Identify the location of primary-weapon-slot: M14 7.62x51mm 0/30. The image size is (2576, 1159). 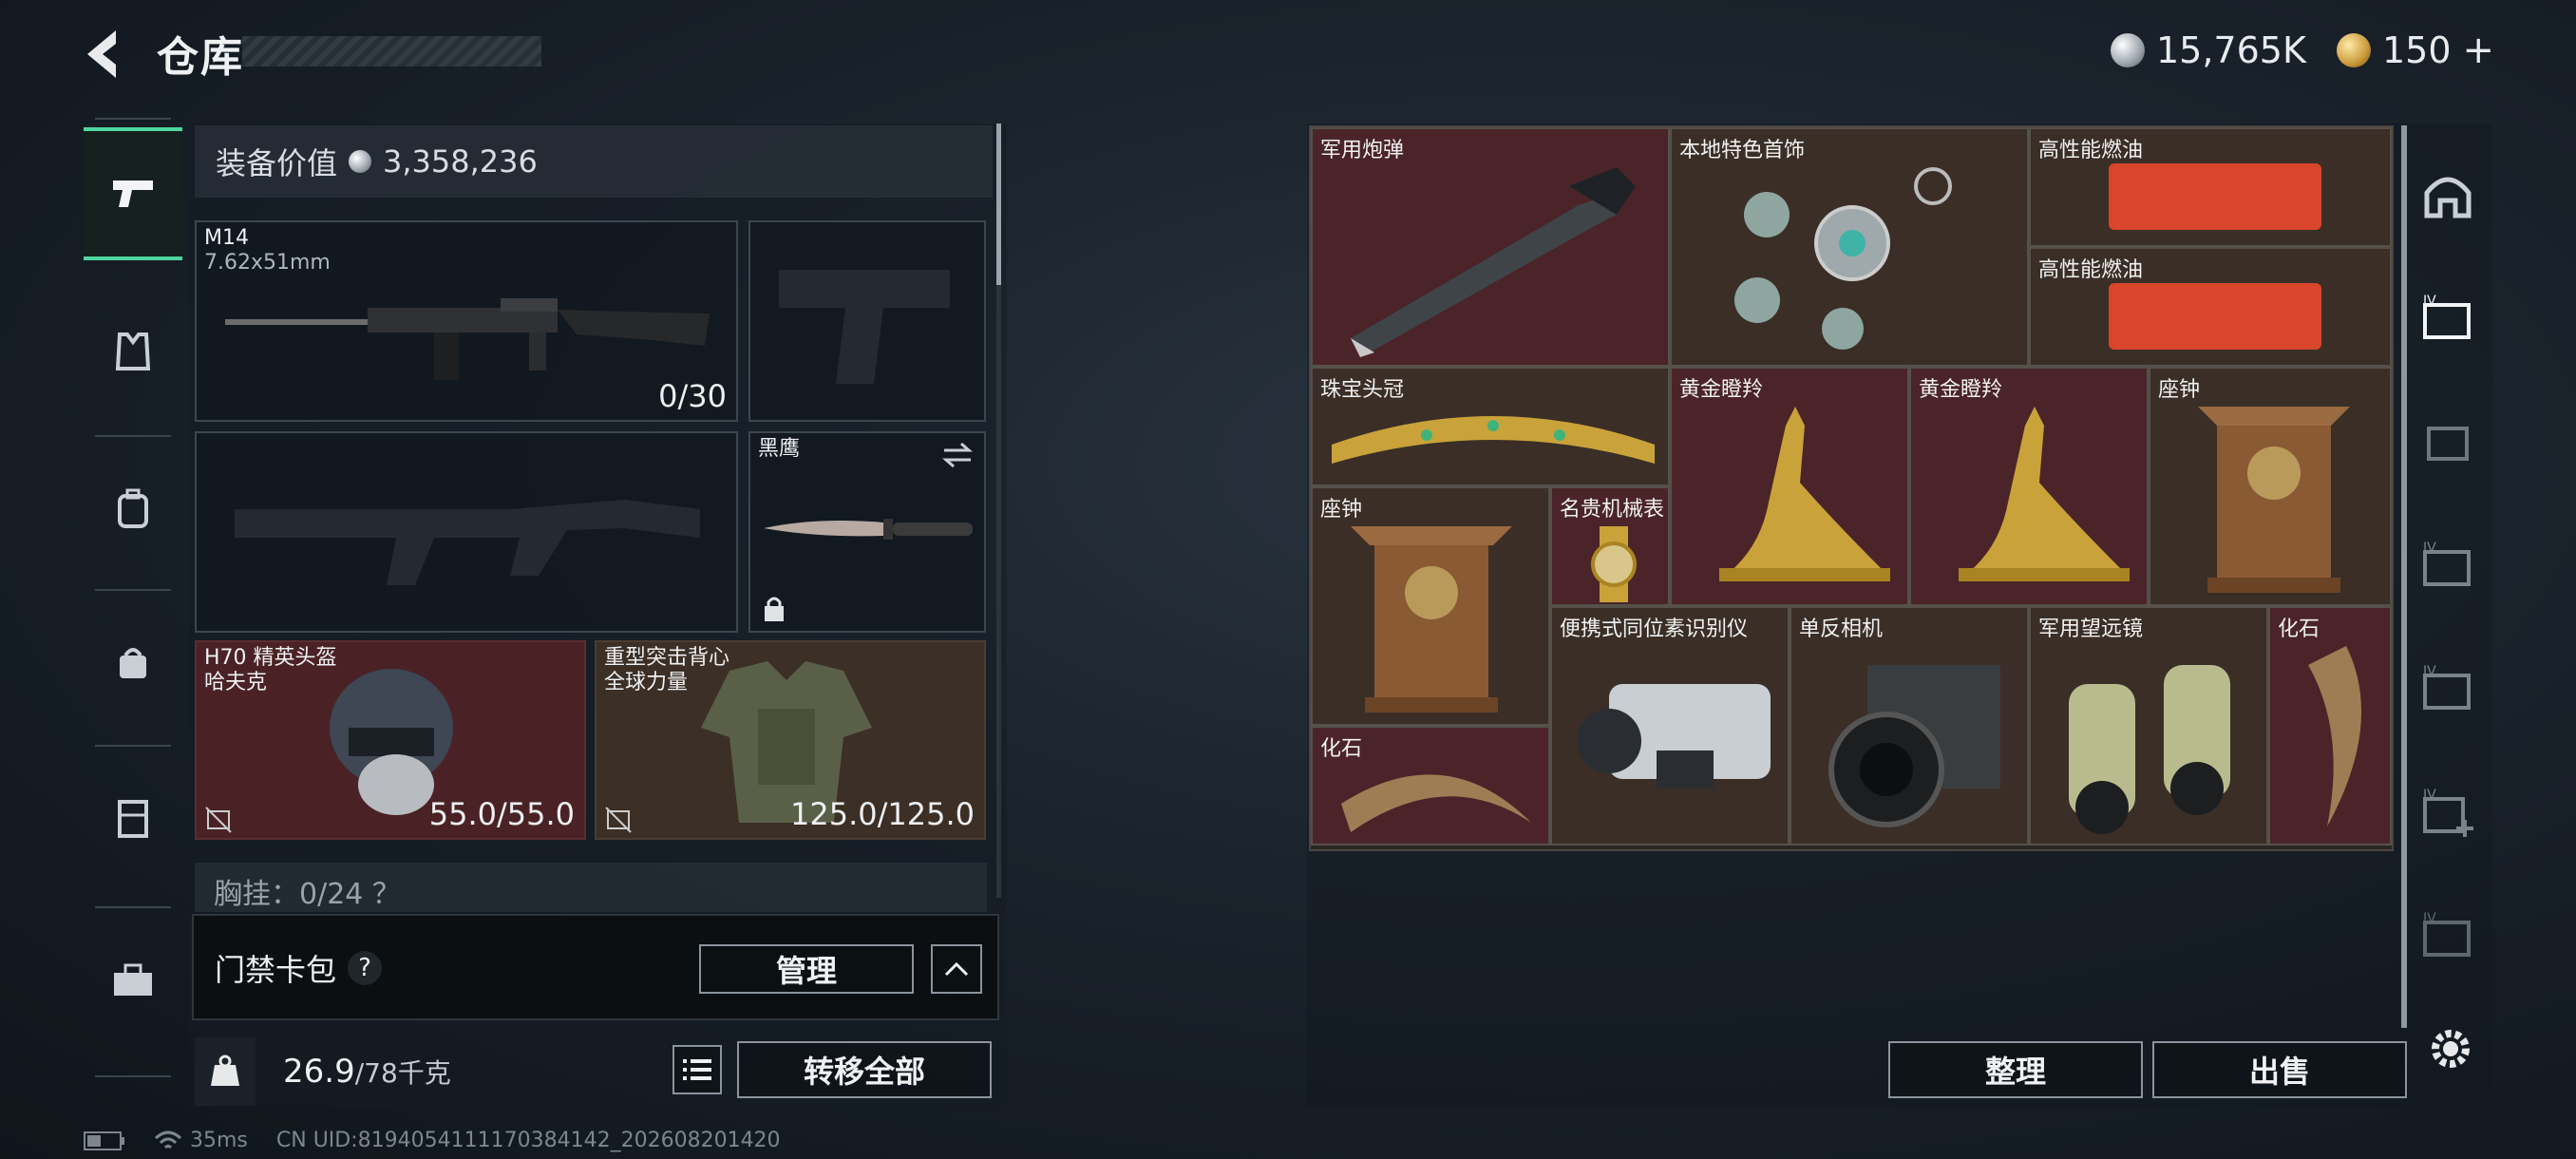
(466, 321).